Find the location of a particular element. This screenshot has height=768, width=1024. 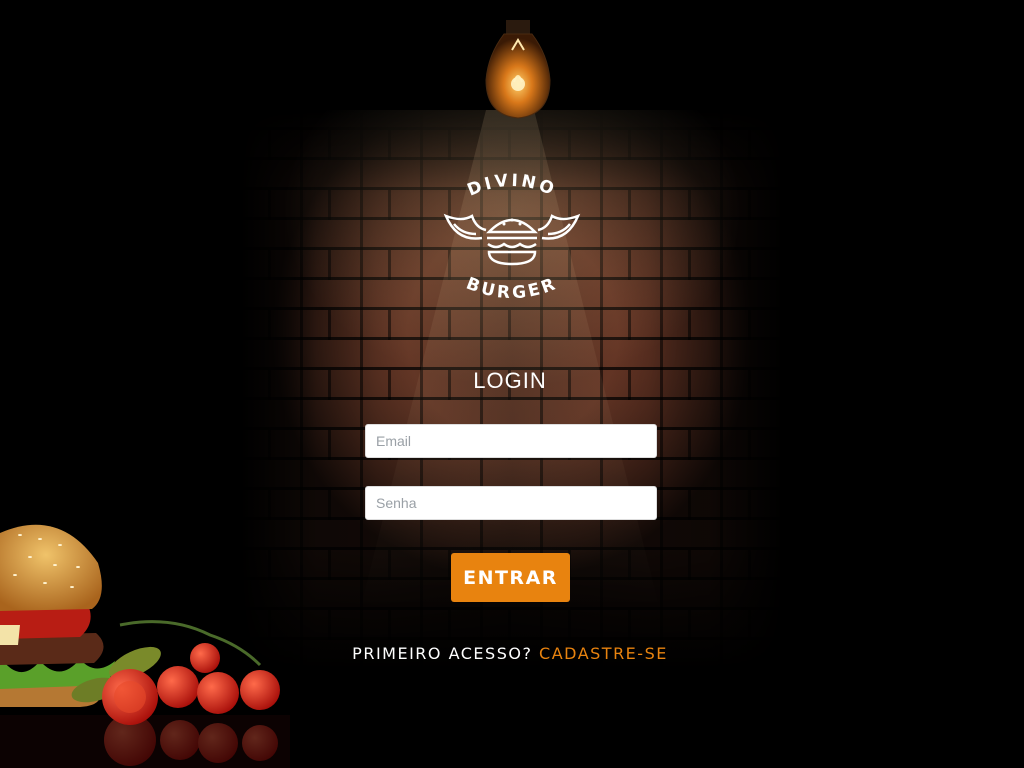

password-input is located at coordinates (511, 503).